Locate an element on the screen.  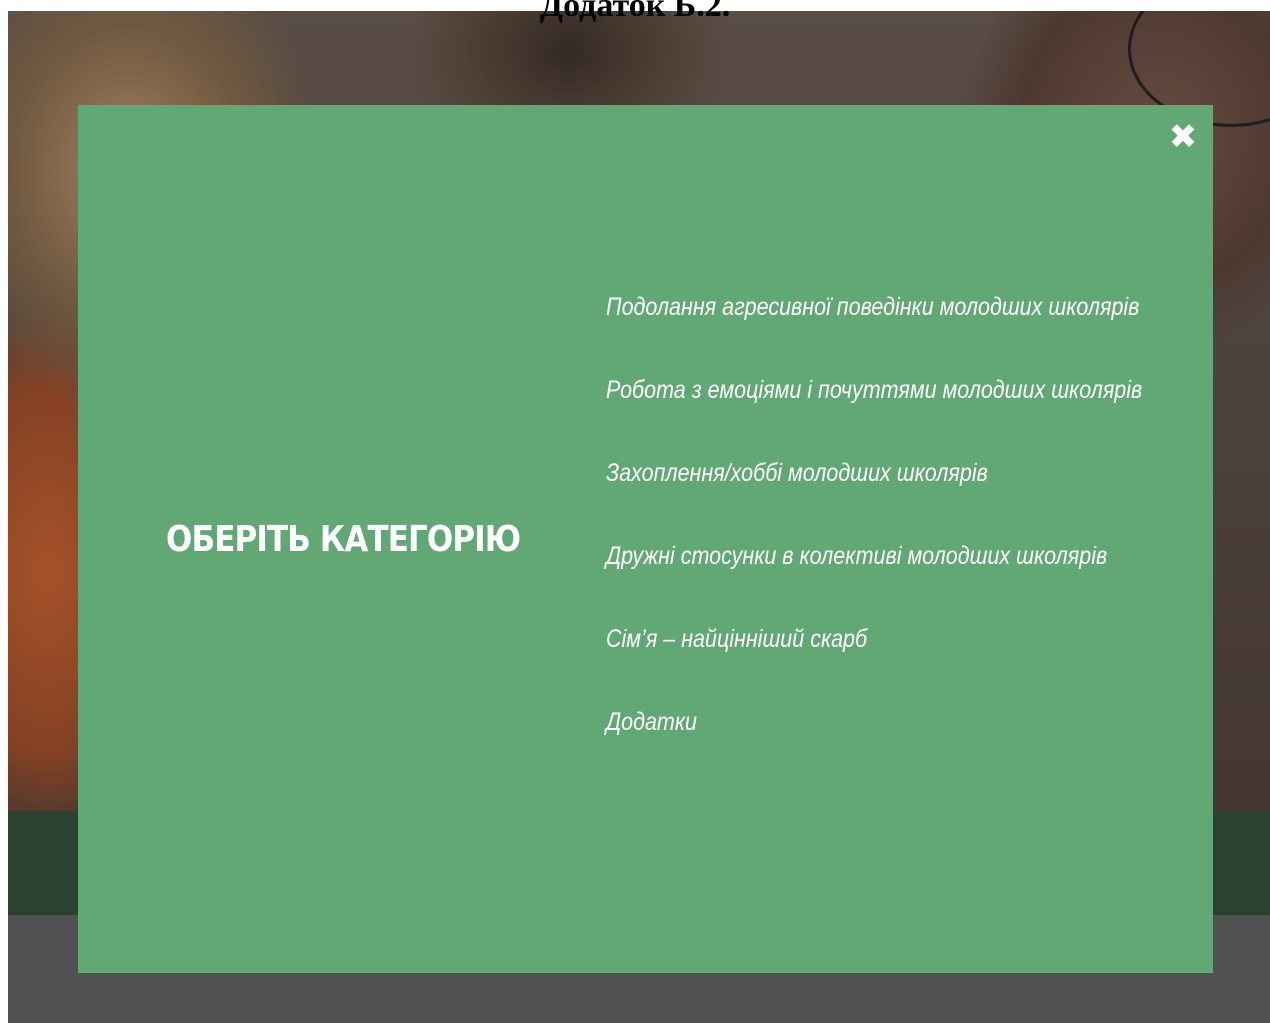
close-icon: ✖ is located at coordinates (1183, 137).